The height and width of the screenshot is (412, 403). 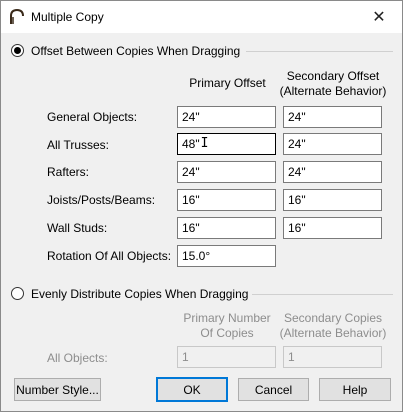 What do you see at coordinates (273, 389) in the screenshot?
I see `cancel-button: Cancel` at bounding box center [273, 389].